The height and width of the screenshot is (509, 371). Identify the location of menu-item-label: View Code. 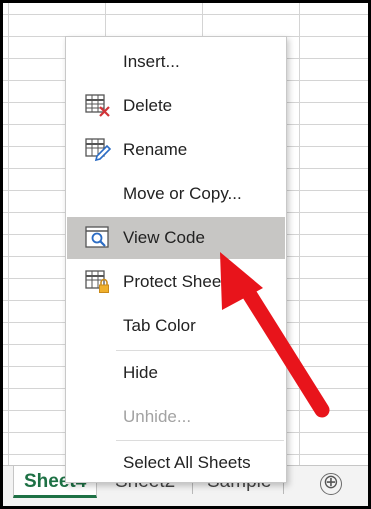
(164, 237).